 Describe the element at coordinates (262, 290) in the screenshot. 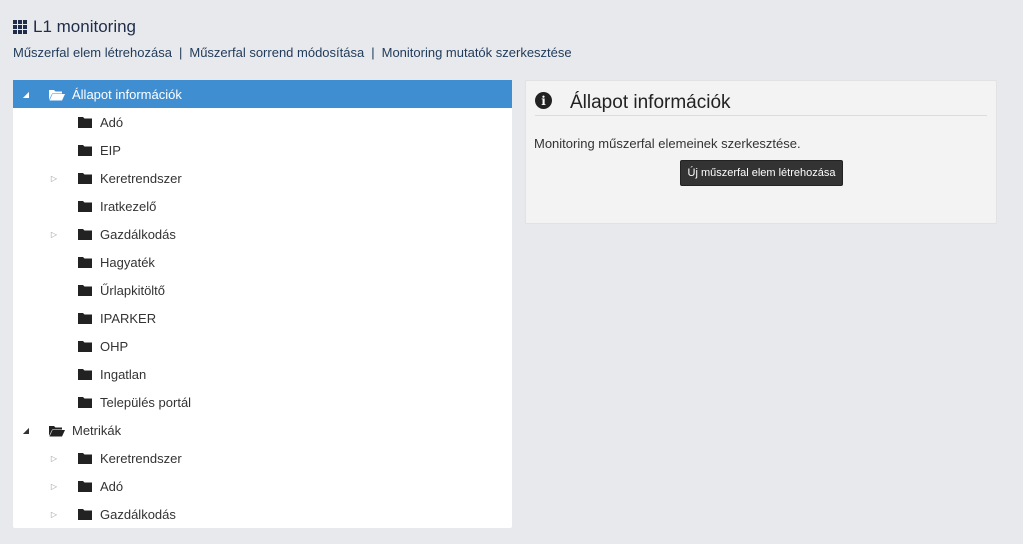

I see `tree-node: Űrlapkitöltő` at that location.